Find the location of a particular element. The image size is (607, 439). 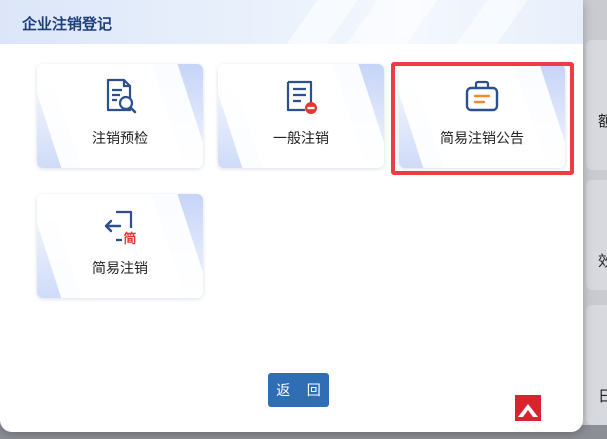

simple-exit-icon: 简 is located at coordinates (120, 228).